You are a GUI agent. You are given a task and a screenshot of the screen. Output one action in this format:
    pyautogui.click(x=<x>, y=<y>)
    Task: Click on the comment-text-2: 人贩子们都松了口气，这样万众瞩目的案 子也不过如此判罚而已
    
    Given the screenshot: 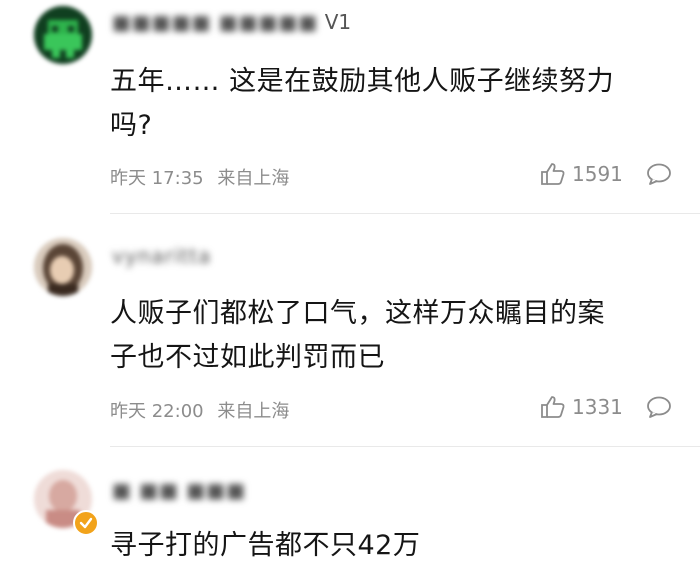 What is the action you would take?
    pyautogui.click(x=390, y=336)
    